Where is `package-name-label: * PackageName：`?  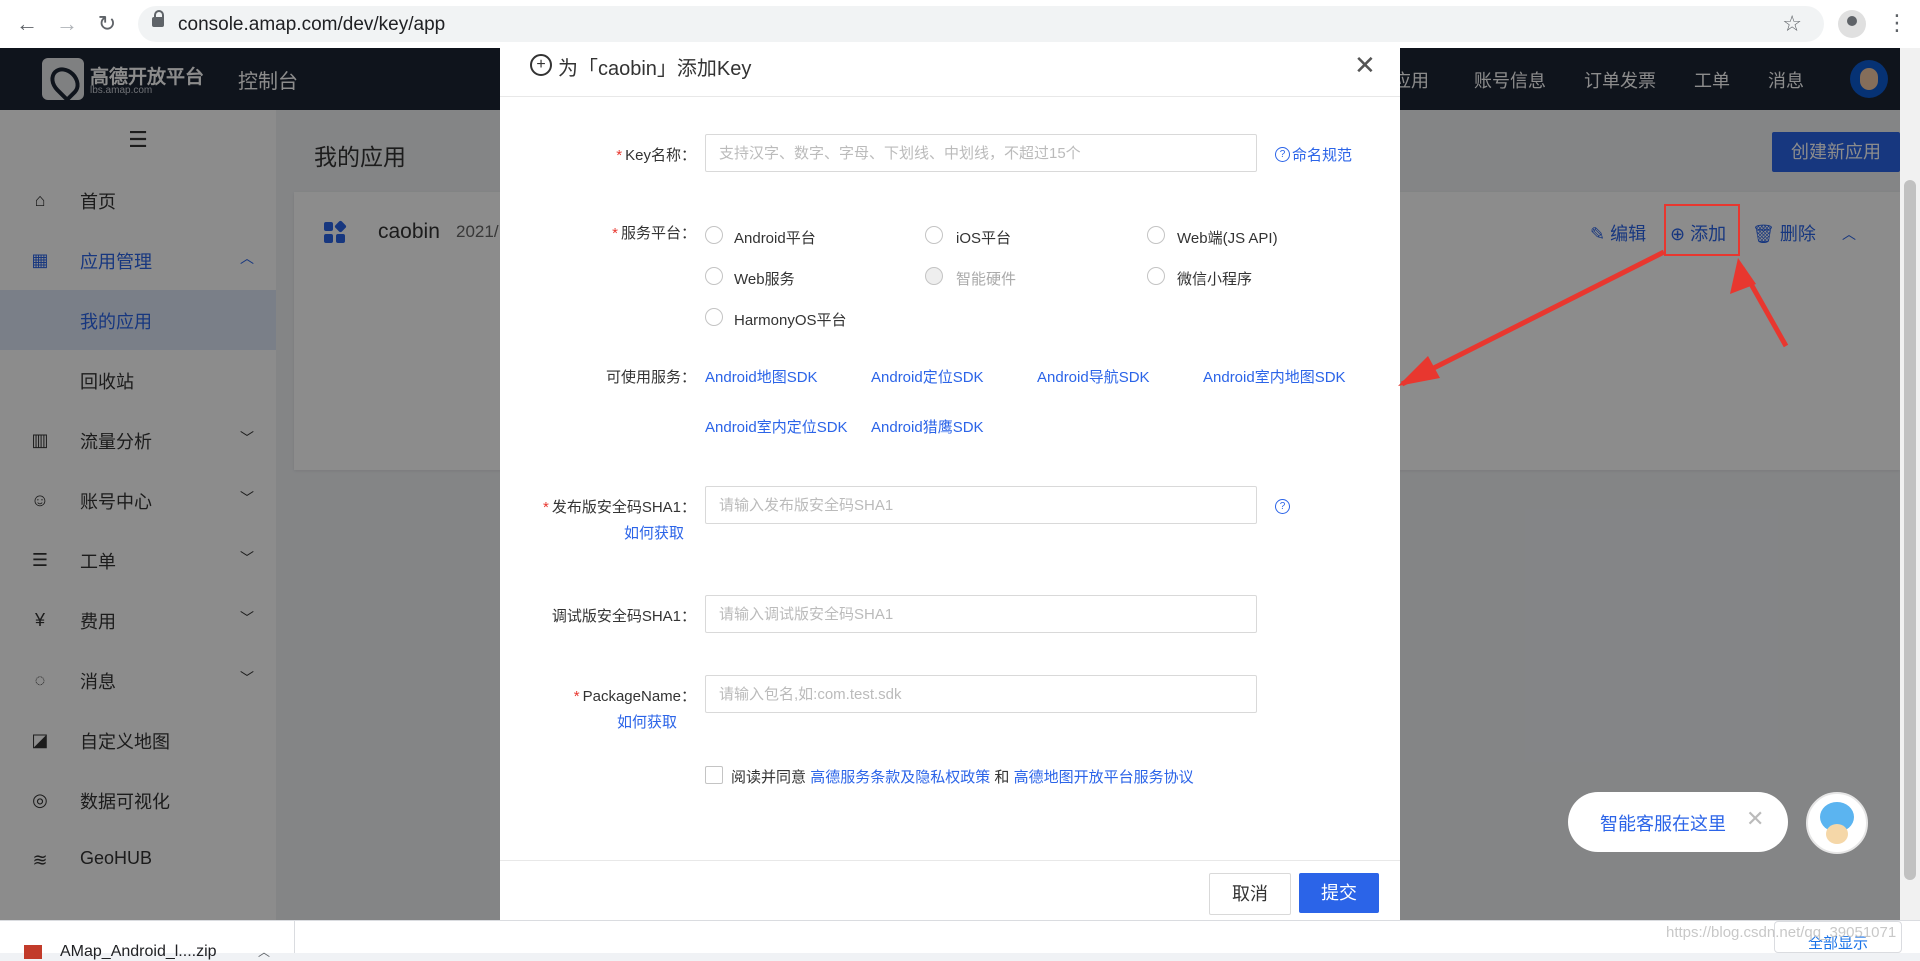
package-name-label: * PackageName： is located at coordinates (634, 696).